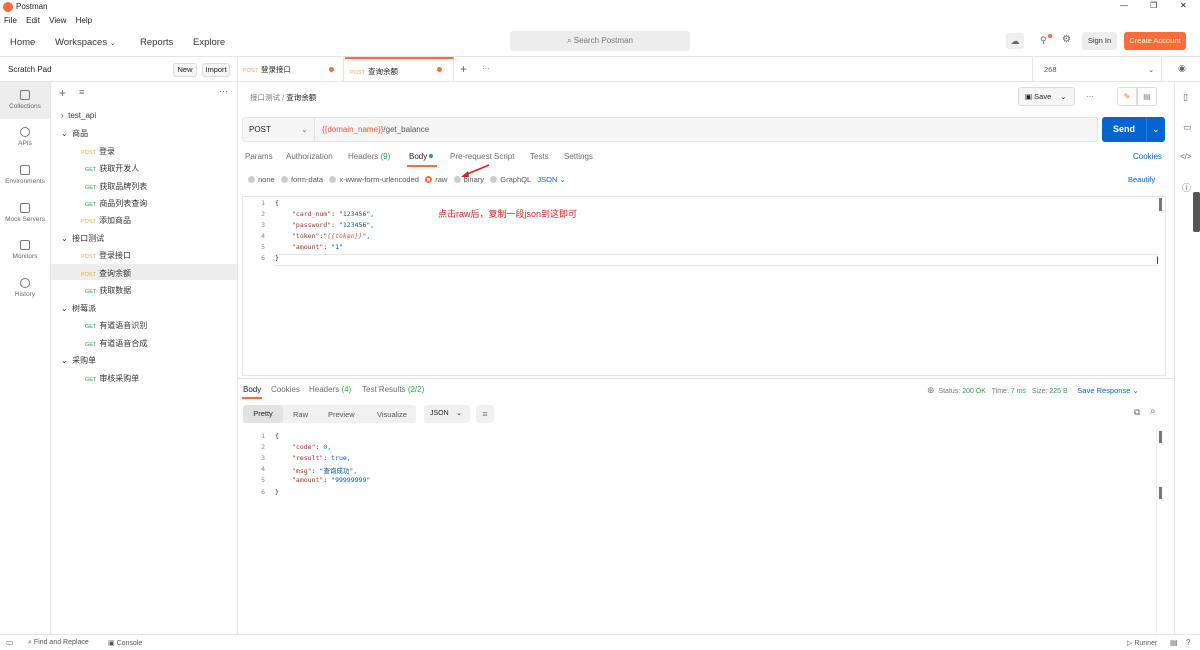  What do you see at coordinates (156, 42) in the screenshot?
I see `nav-reports: Reports` at bounding box center [156, 42].